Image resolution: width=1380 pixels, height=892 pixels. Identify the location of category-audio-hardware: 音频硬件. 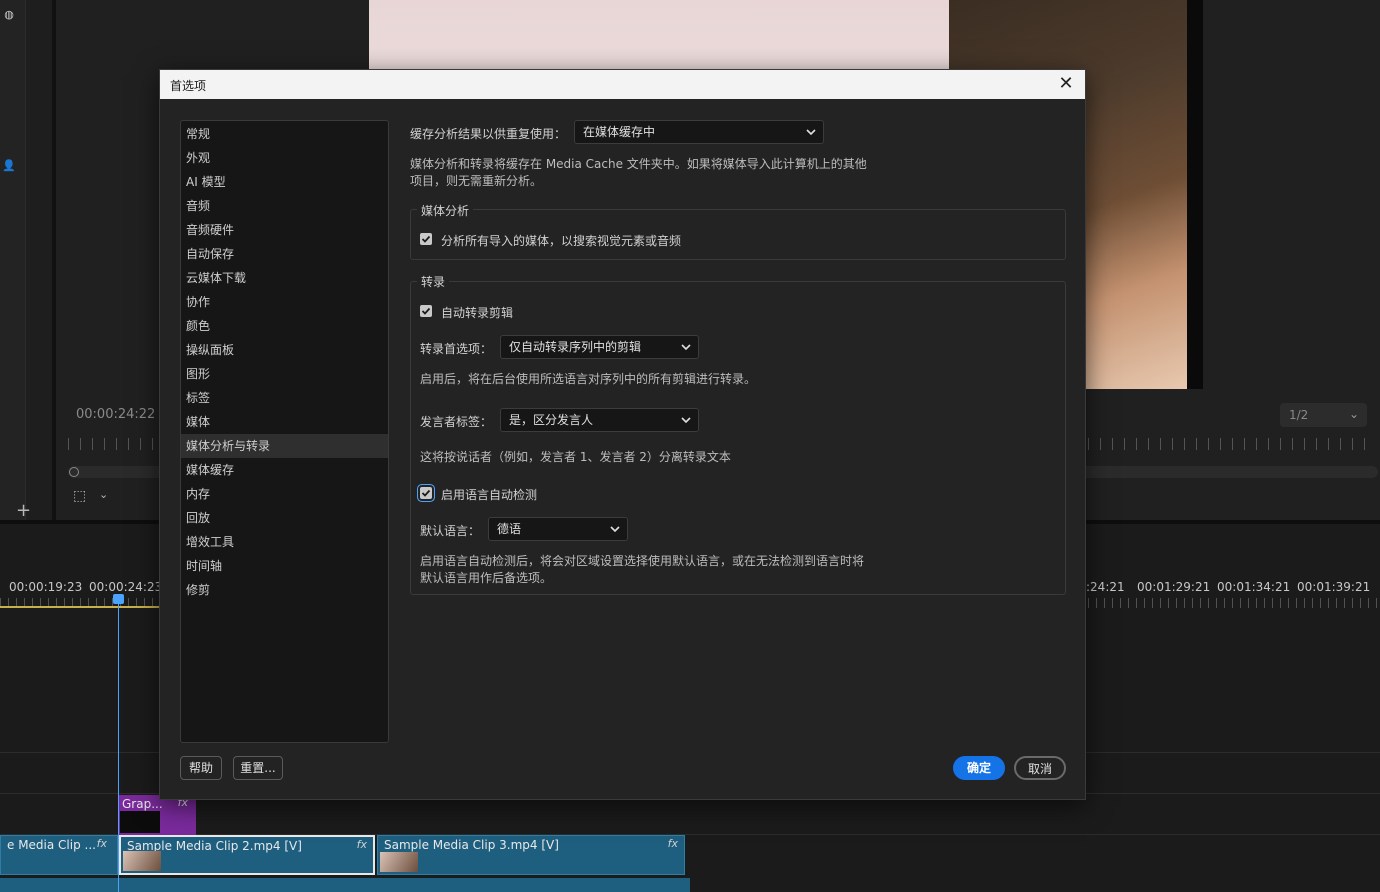
(284, 230).